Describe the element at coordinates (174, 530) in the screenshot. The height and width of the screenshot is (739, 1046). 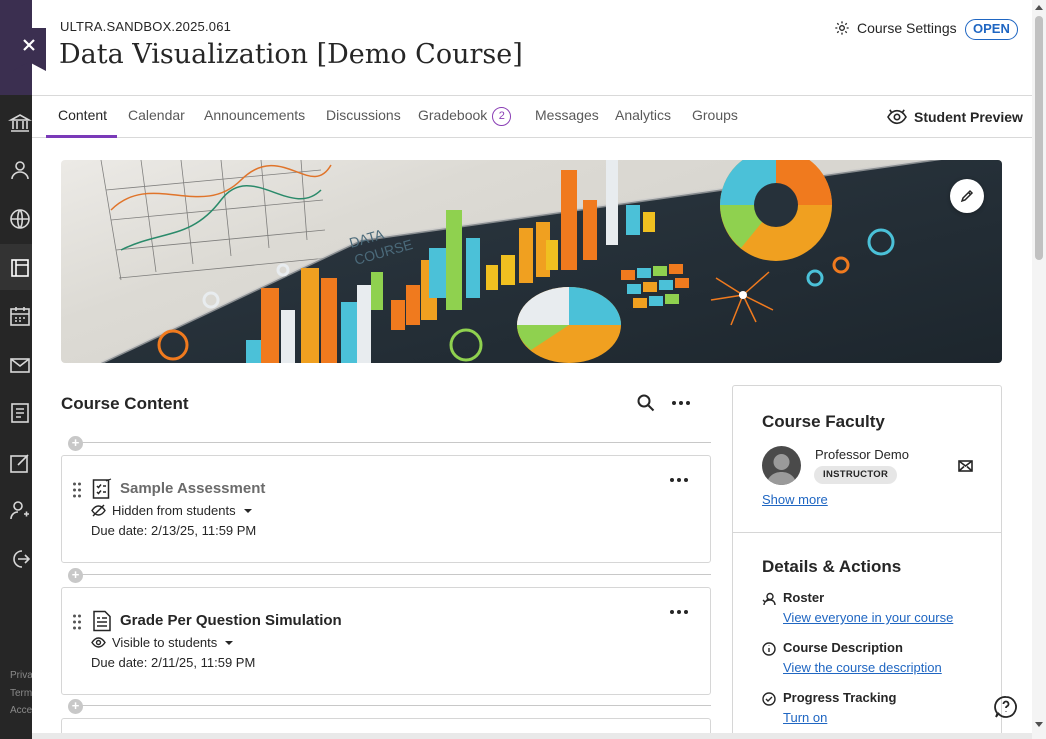
I see `due-date: Due date: 2/13/25, 11:59 PM` at that location.